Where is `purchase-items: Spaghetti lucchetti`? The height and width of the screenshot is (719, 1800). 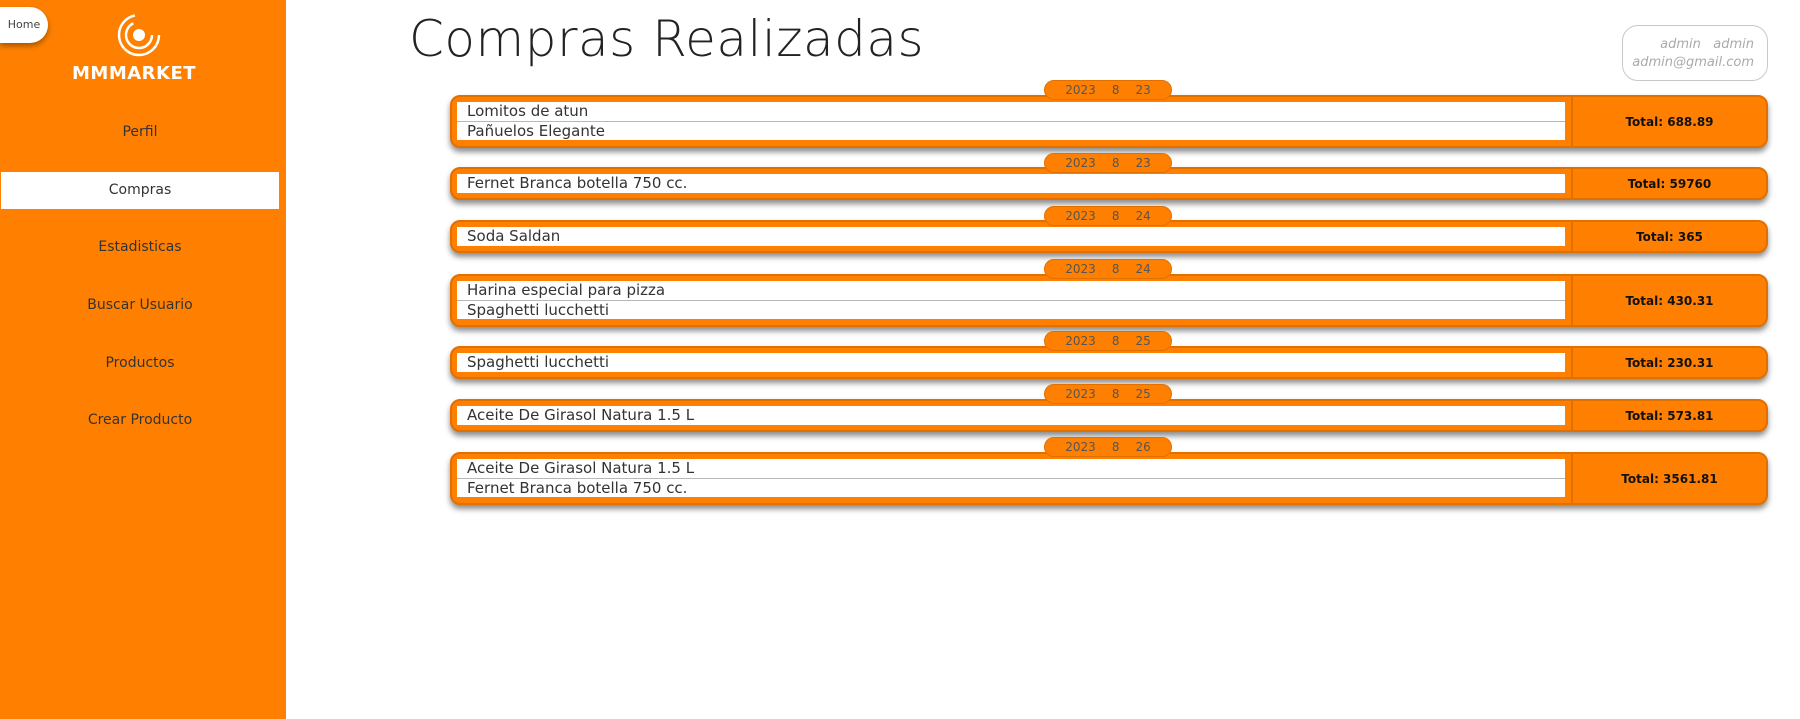
purchase-items: Spaghetti lucchetti is located at coordinates (1011, 362).